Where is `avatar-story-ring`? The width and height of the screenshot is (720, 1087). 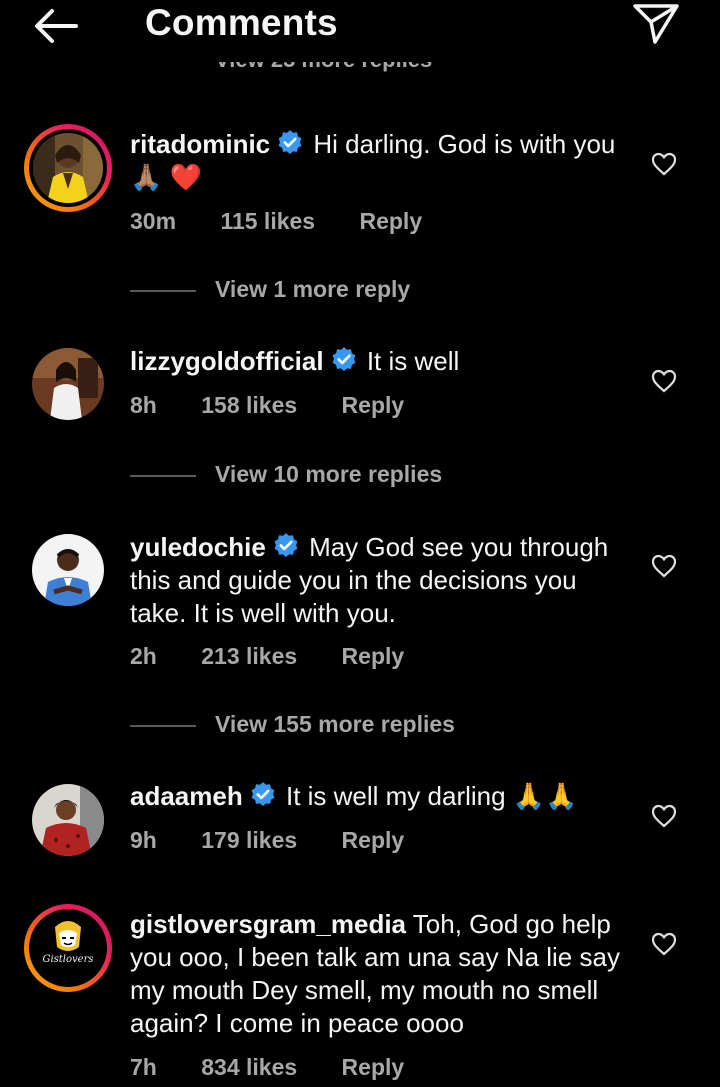 avatar-story-ring is located at coordinates (68, 168).